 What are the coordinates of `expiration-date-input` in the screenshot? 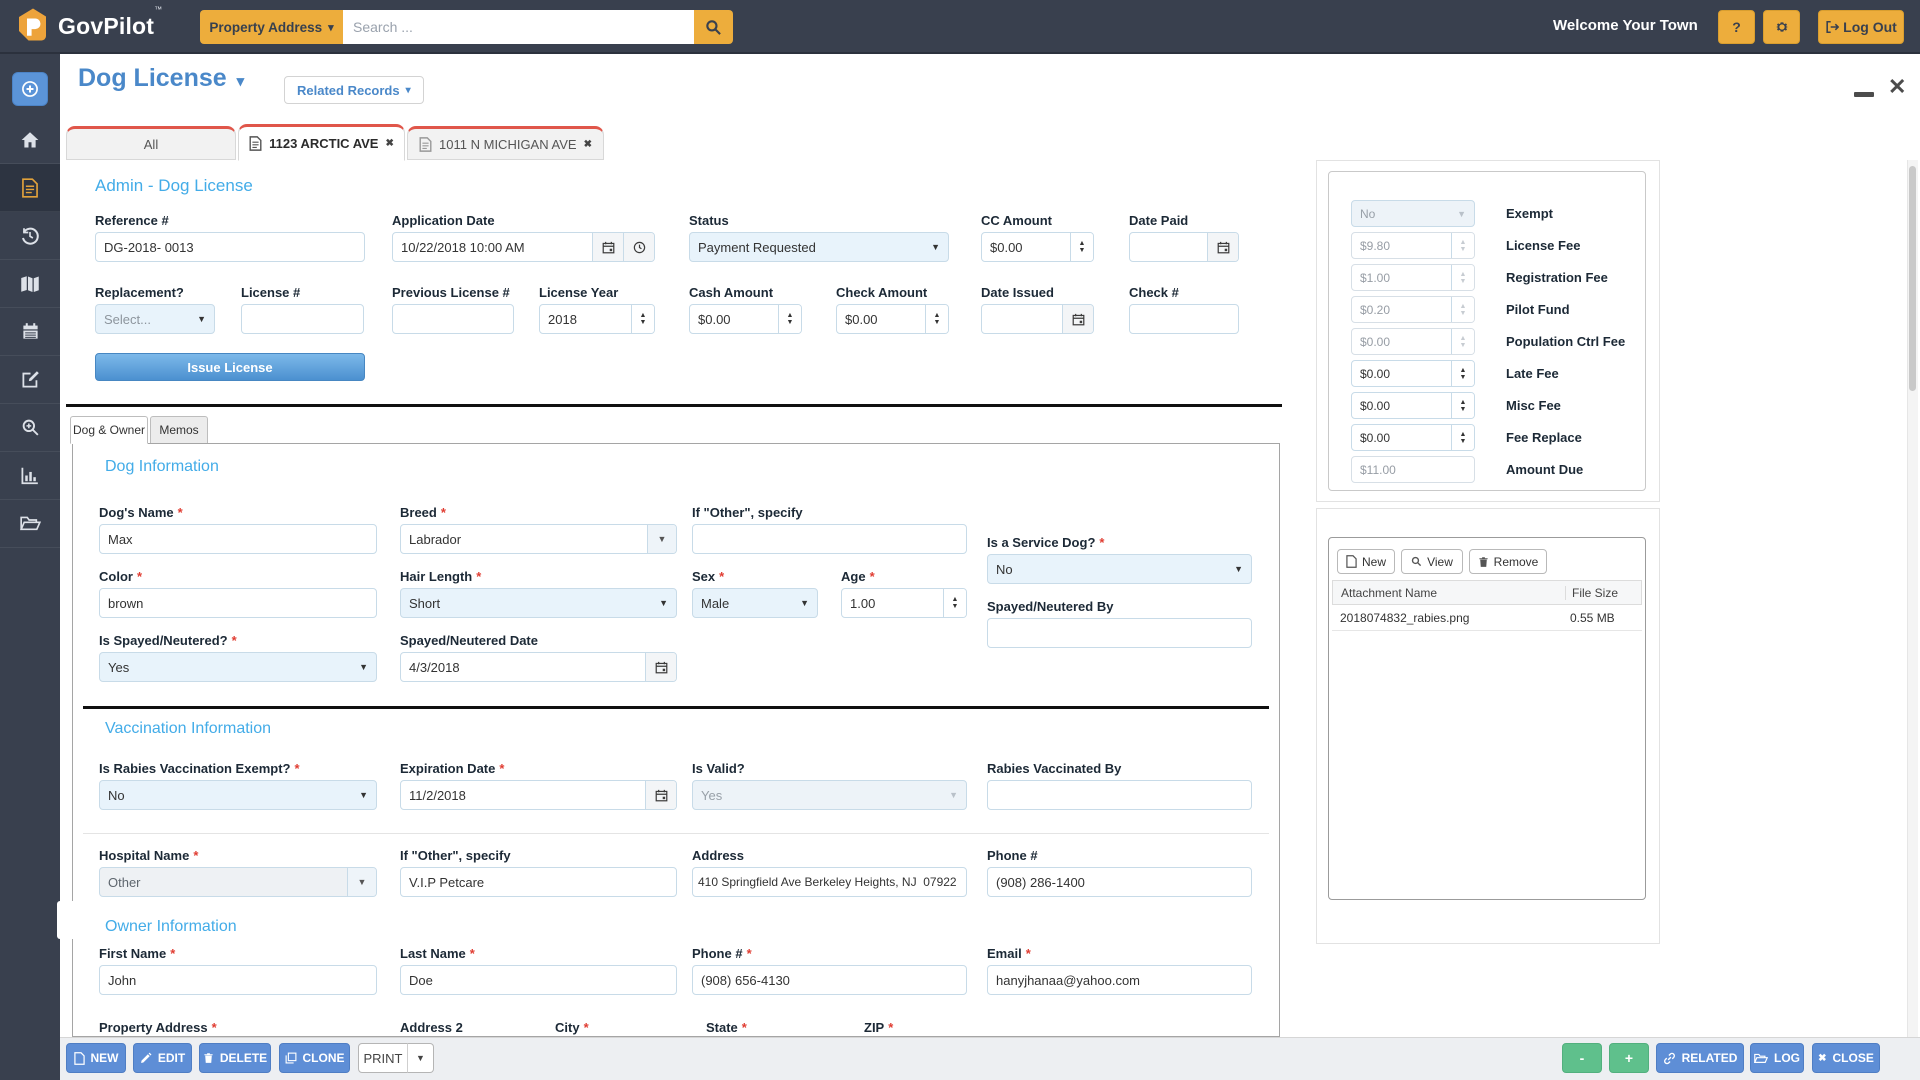 It's located at (523, 795).